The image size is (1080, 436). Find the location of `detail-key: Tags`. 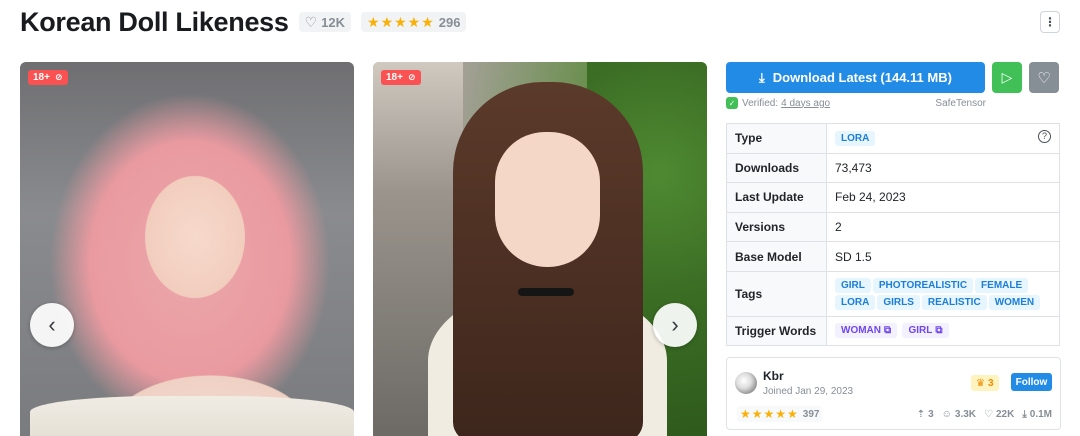

detail-key: Tags is located at coordinates (776, 293).